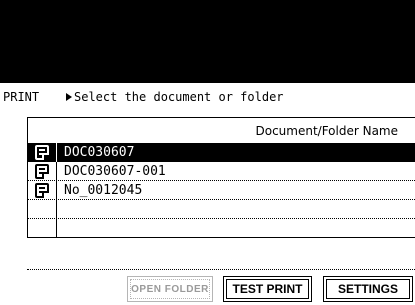 The image size is (415, 305). I want to click on pointer-arrow-icon, so click(69, 97).